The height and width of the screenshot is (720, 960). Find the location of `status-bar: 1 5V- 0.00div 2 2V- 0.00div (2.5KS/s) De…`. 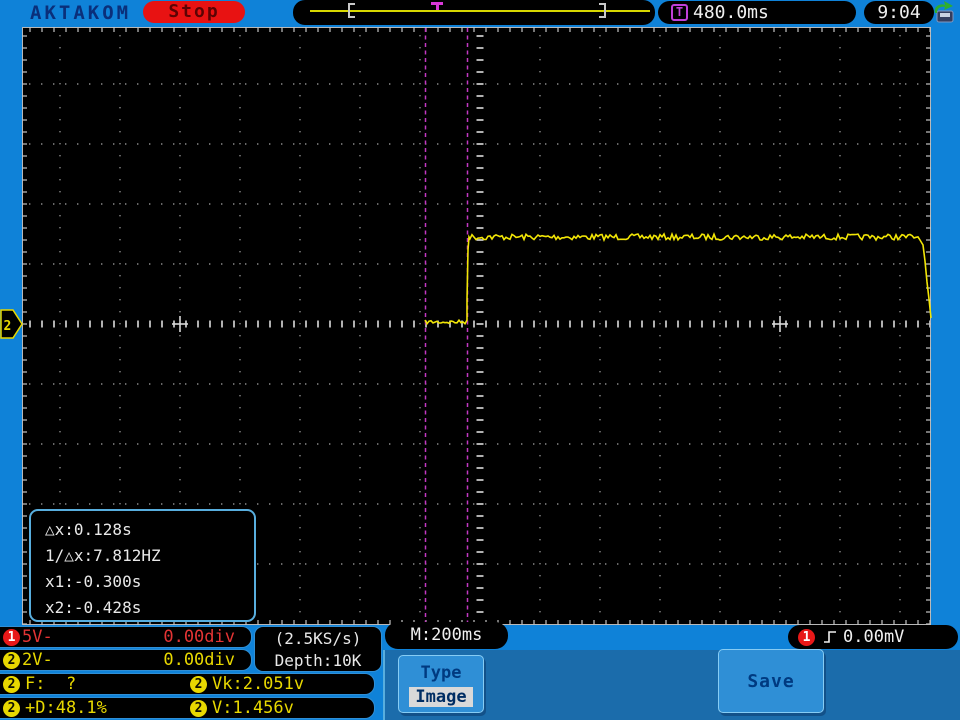

status-bar: 1 5V- 0.00div 2 2V- 0.00div (2.5KS/s) De… is located at coordinates (480, 671).